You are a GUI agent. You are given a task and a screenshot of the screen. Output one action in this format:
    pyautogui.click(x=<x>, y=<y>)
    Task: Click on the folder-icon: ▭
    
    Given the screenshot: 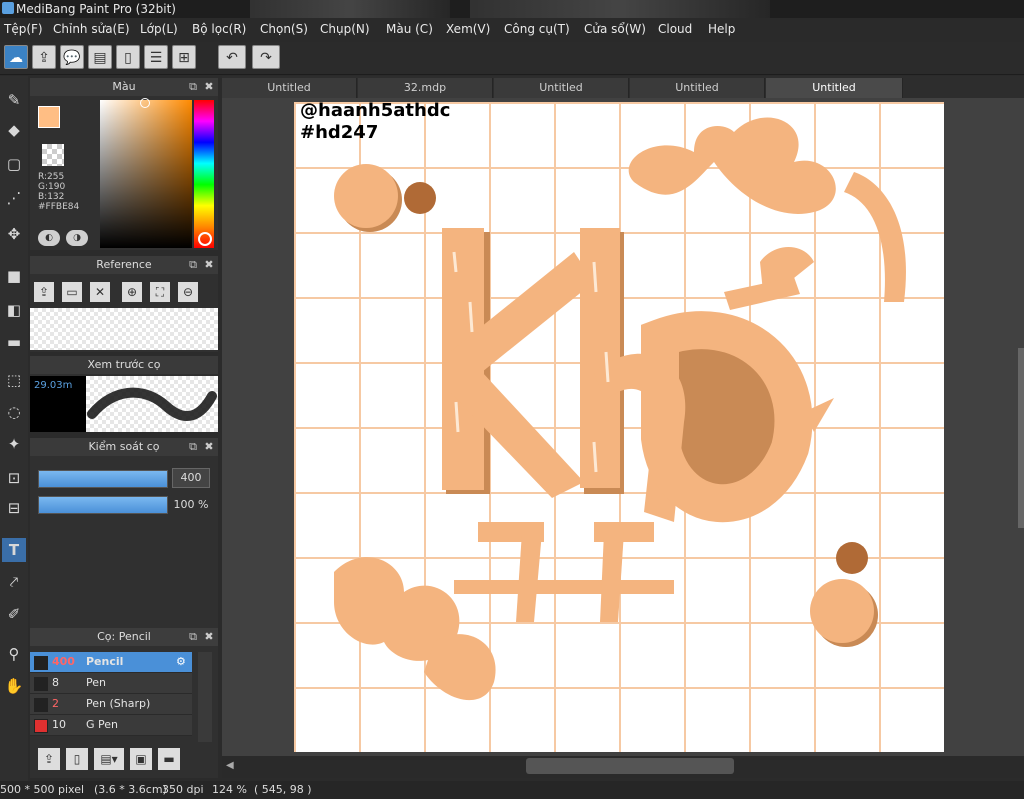 What is the action you would take?
    pyautogui.click(x=72, y=292)
    